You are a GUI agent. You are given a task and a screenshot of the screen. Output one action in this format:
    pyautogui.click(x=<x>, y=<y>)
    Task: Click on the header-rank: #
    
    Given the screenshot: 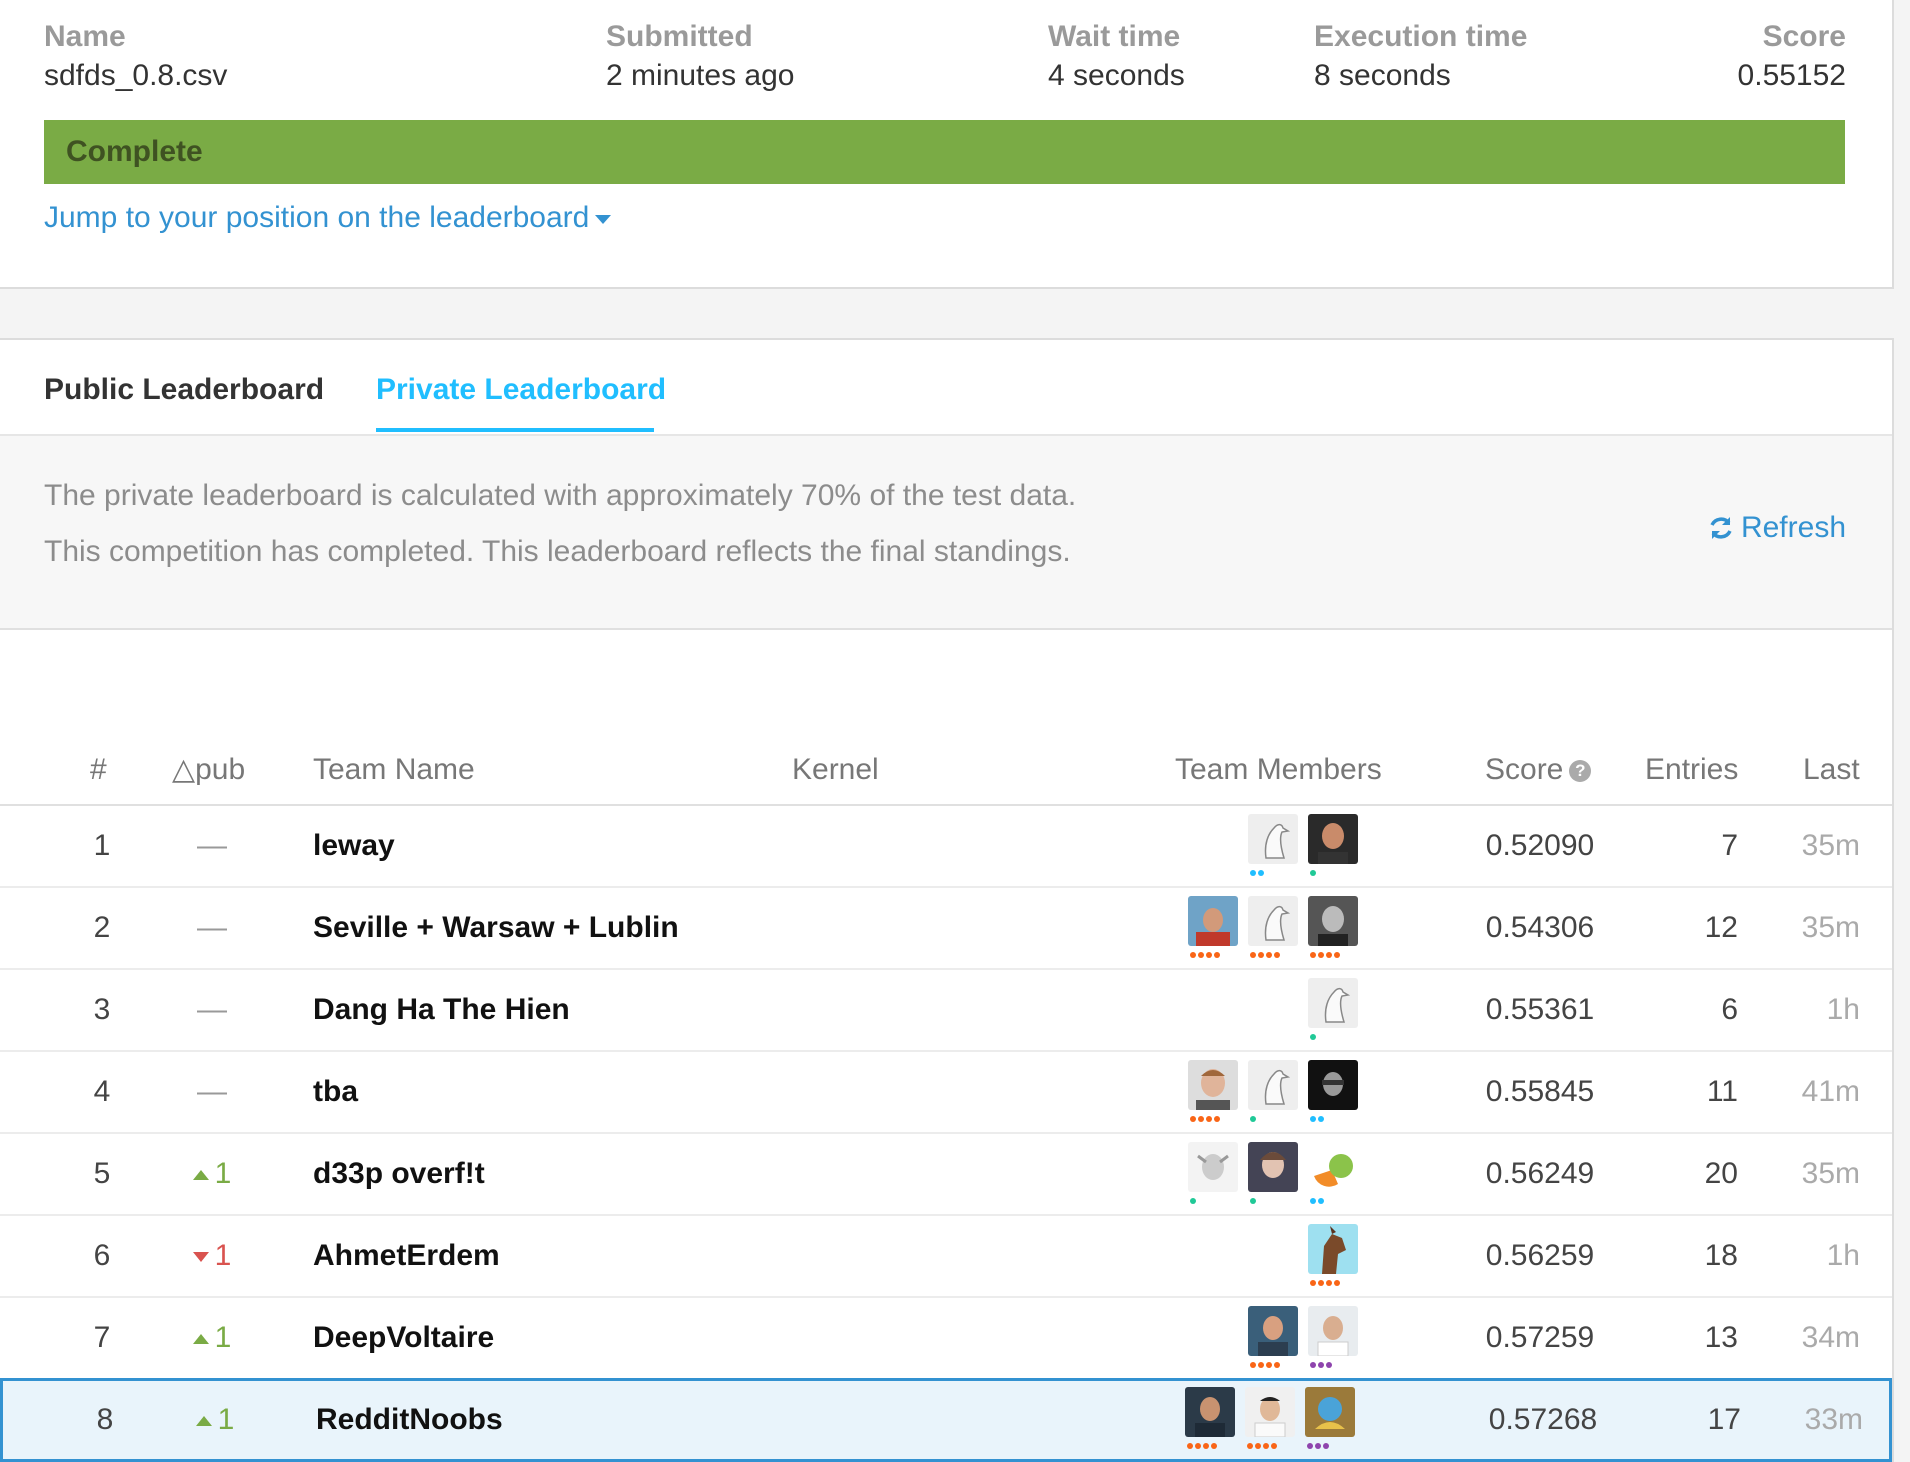 What is the action you would take?
    pyautogui.click(x=98, y=770)
    